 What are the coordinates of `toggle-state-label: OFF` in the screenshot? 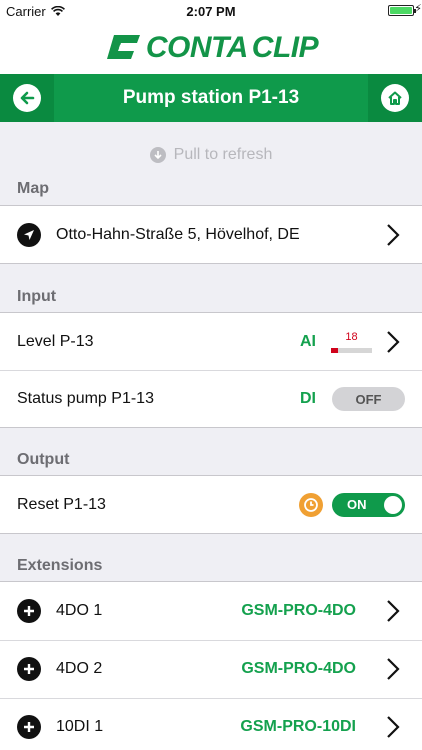 It's located at (368, 399).